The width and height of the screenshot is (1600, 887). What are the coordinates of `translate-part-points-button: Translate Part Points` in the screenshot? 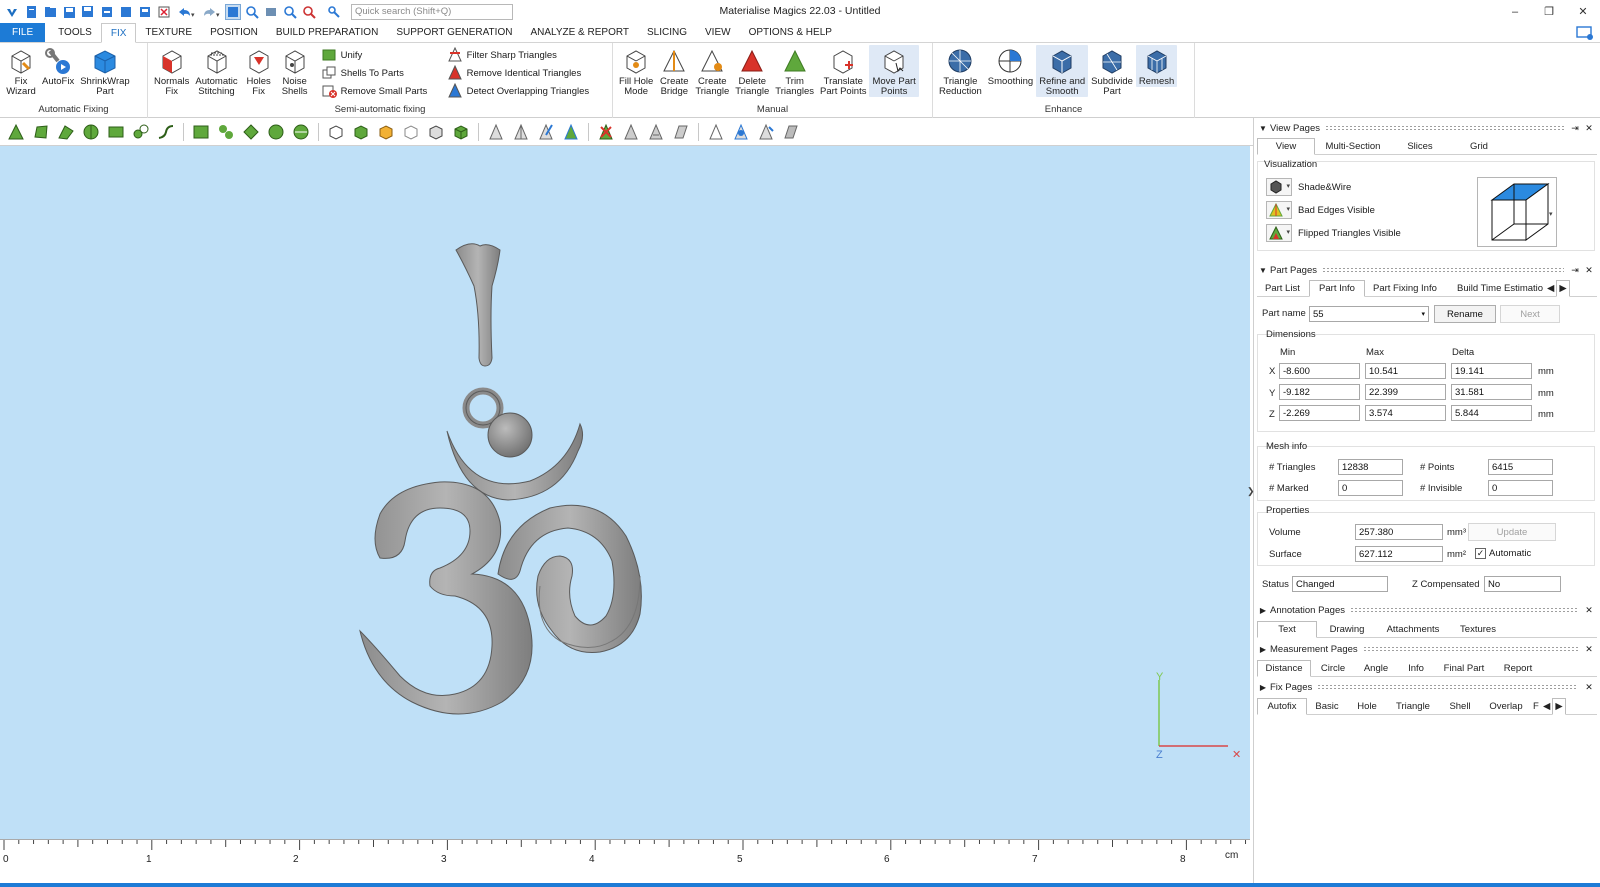 It's located at (843, 71).